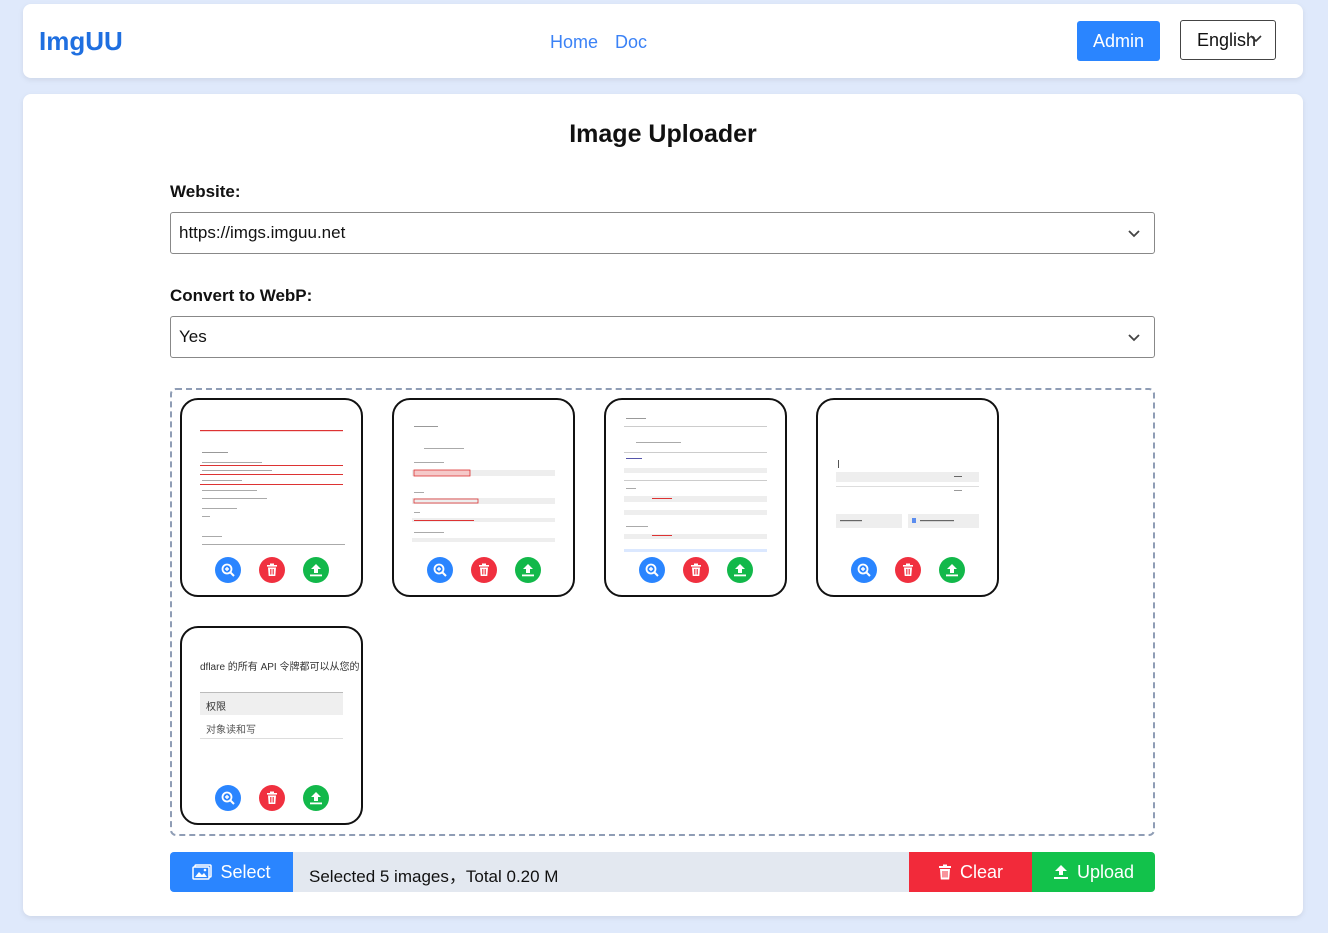  What do you see at coordinates (271, 703) in the screenshot?
I see `preview-table-header: 权限` at bounding box center [271, 703].